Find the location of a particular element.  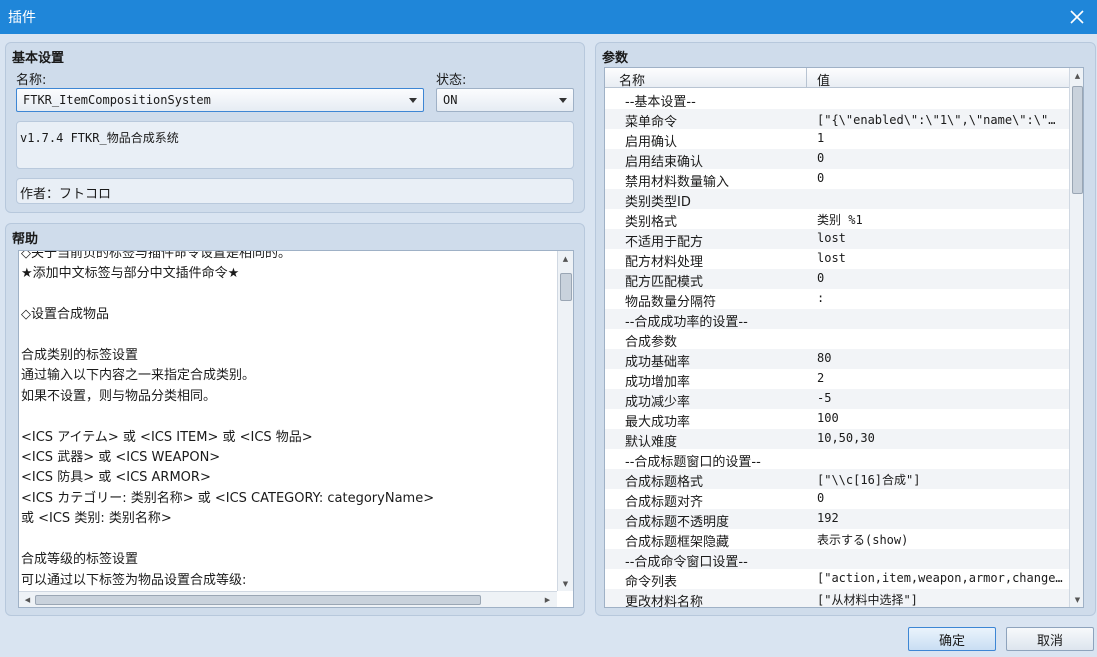

plugin-name-value: FTKR_ItemCompositionSystem is located at coordinates (117, 100).